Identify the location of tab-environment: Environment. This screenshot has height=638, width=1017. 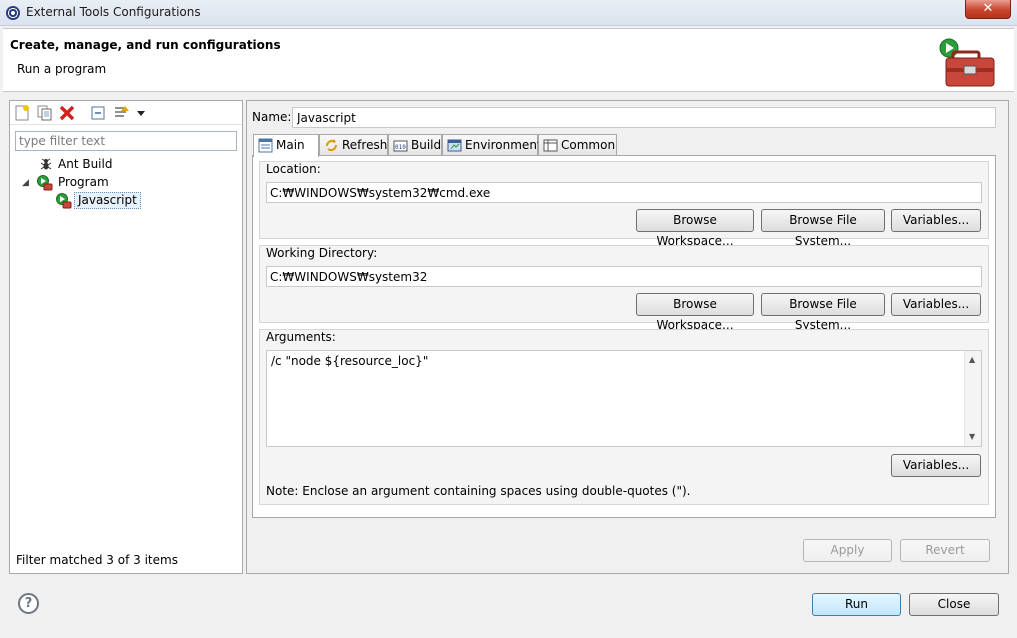
(492, 145).